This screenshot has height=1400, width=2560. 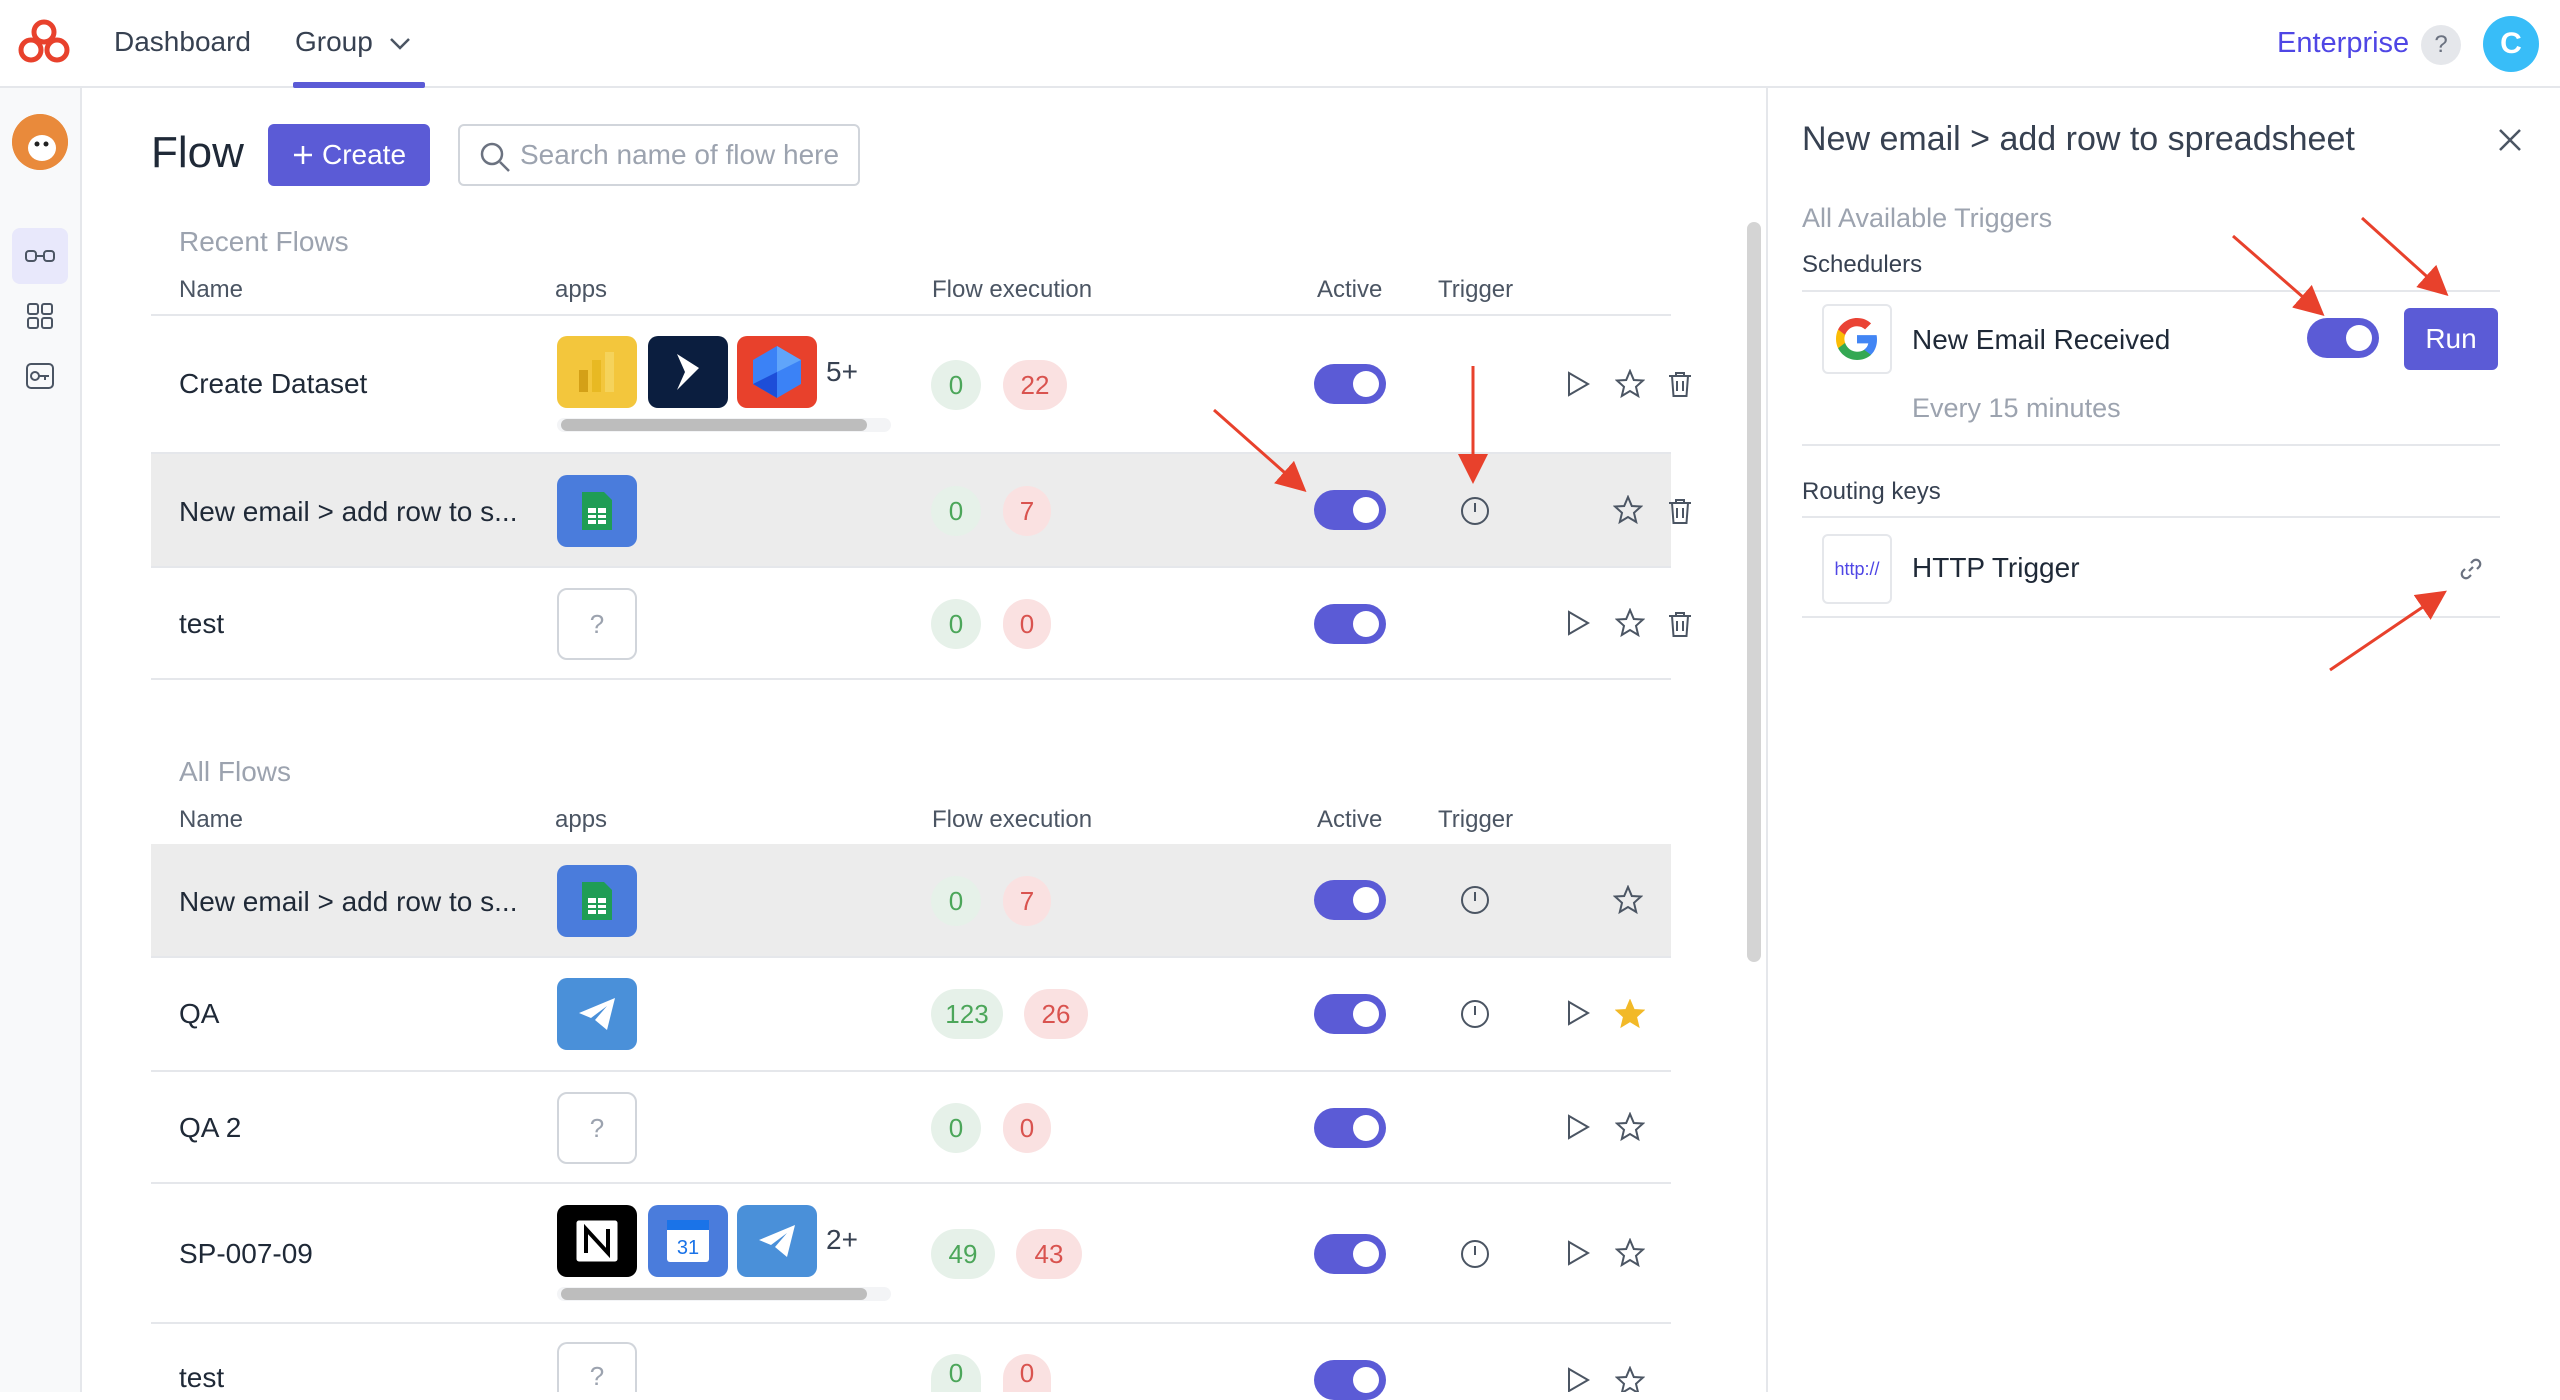 What do you see at coordinates (2343, 338) in the screenshot?
I see `trigger-toggle` at bounding box center [2343, 338].